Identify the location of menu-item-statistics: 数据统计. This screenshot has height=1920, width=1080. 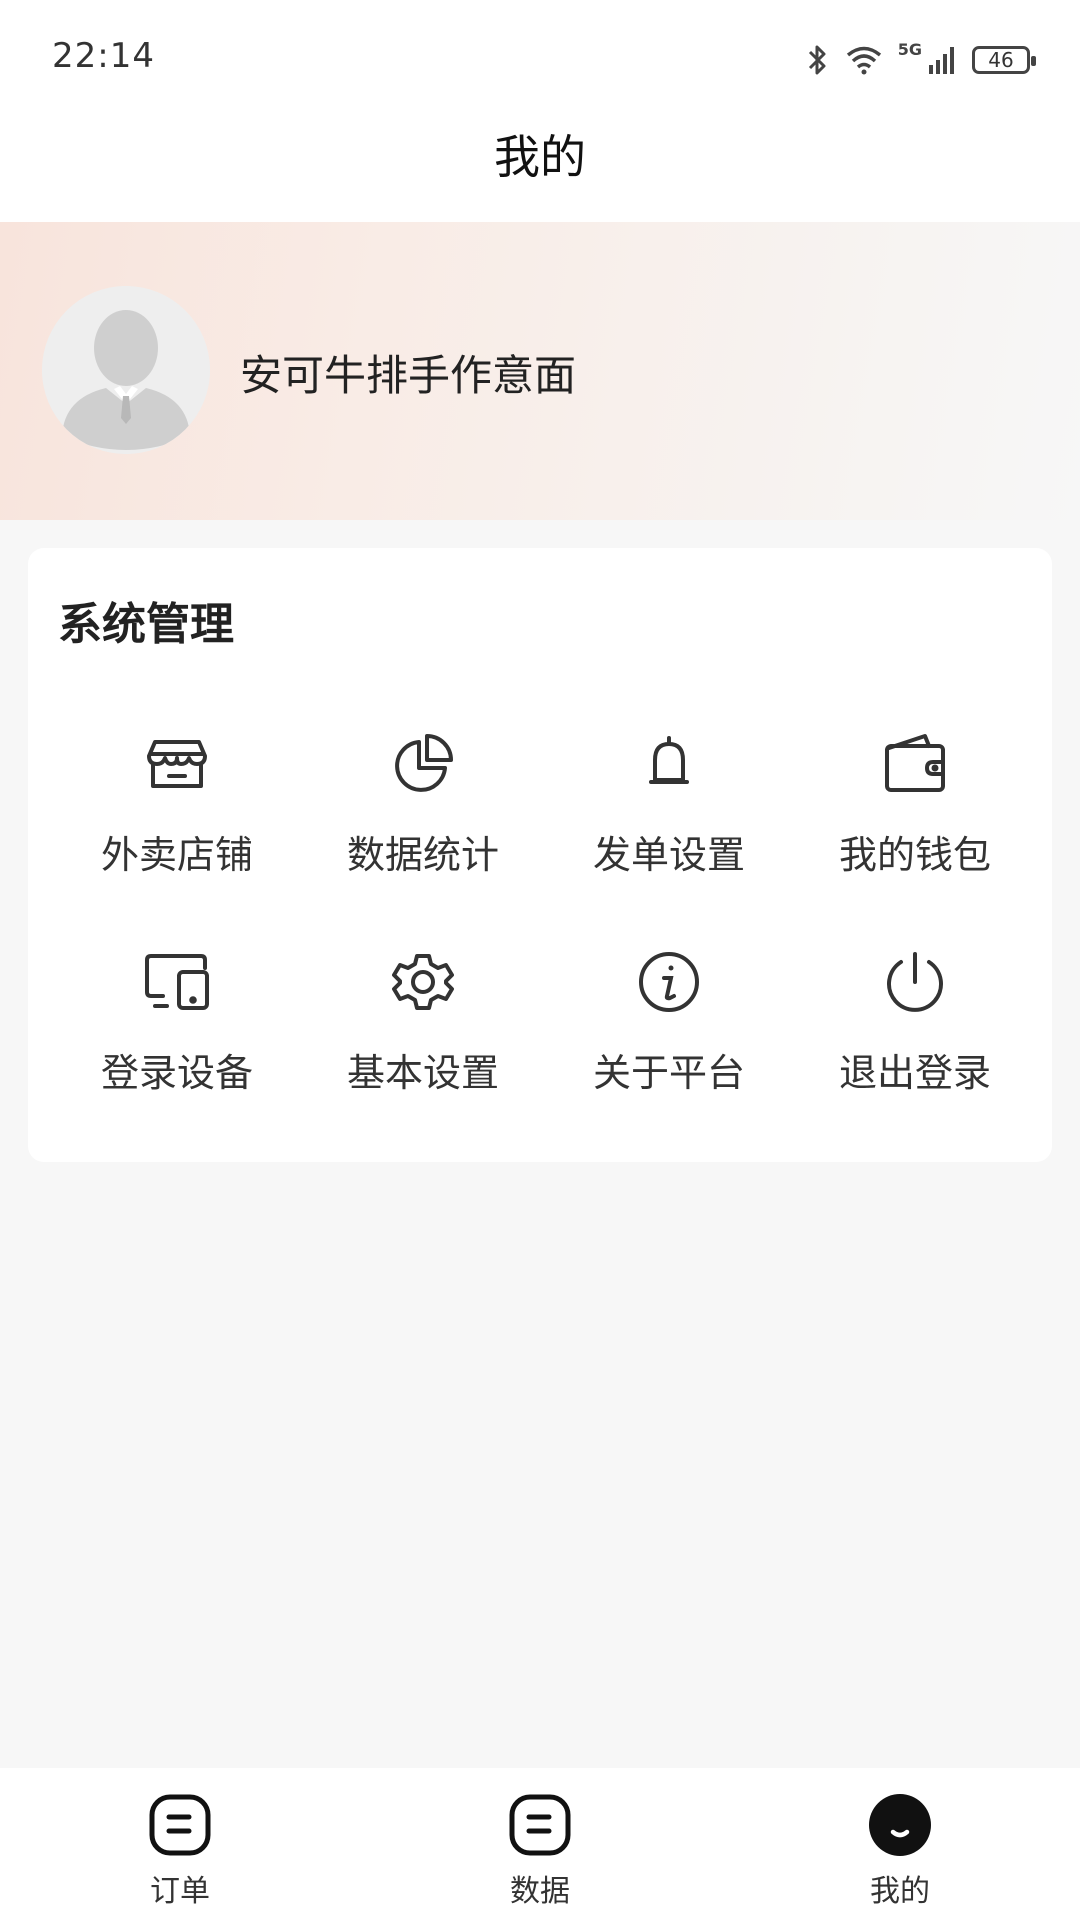
(423, 814).